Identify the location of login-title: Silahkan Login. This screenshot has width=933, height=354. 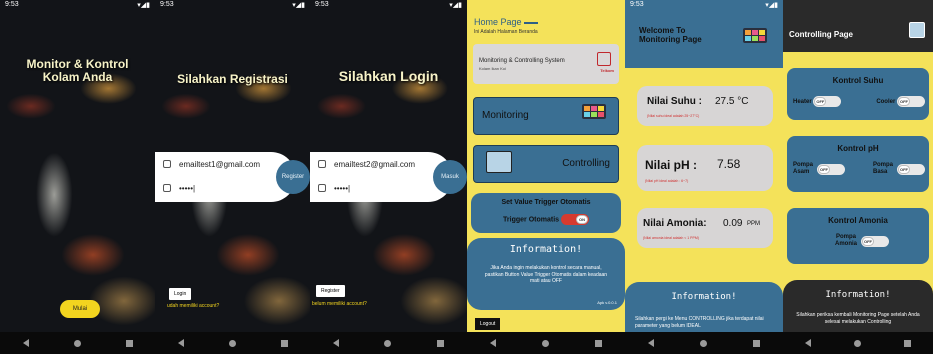
(388, 76).